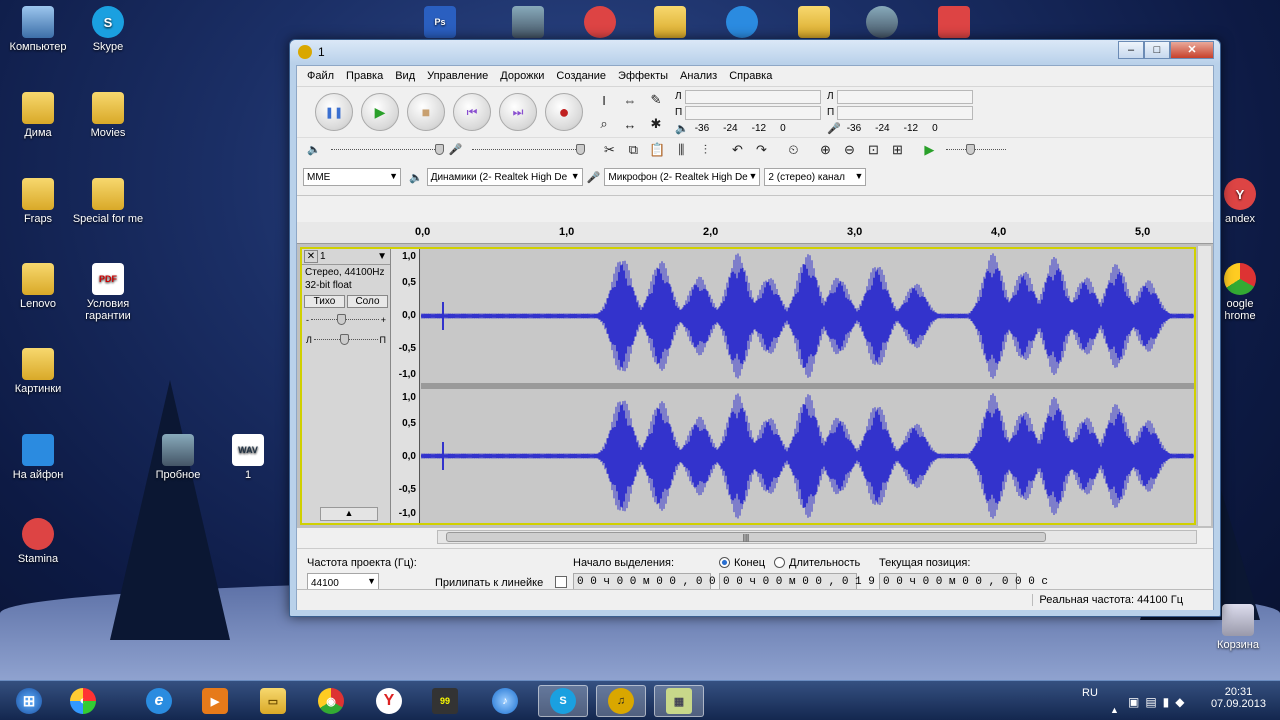 The image size is (1280, 720). Describe the element at coordinates (604, 100) in the screenshot. I see `selection-tool: I` at that location.